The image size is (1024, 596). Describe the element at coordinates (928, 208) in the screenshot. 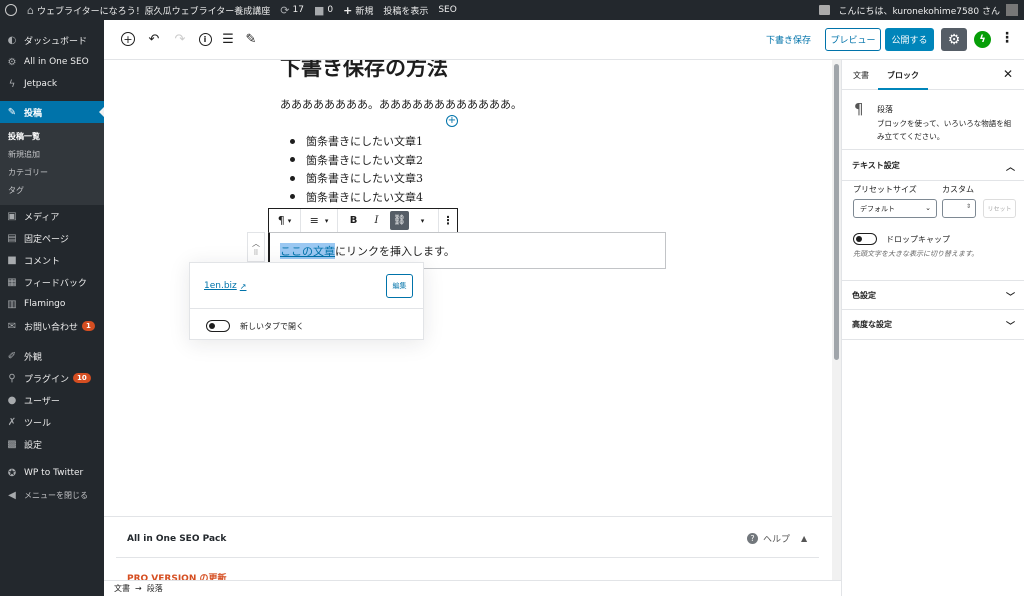

I see `chevron-down-icon: ⌄` at that location.